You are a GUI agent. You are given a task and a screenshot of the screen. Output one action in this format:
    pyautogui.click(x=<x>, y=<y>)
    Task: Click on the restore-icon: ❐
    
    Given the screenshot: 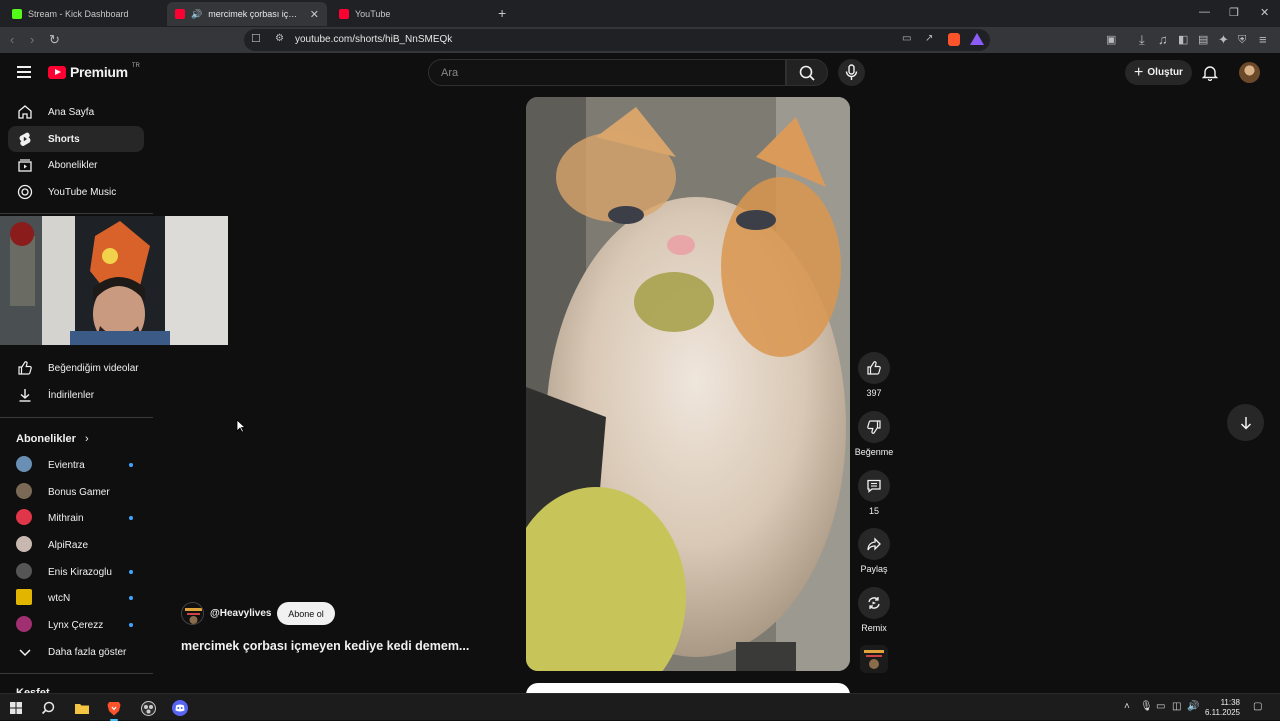 What is the action you would take?
    pyautogui.click(x=1234, y=12)
    